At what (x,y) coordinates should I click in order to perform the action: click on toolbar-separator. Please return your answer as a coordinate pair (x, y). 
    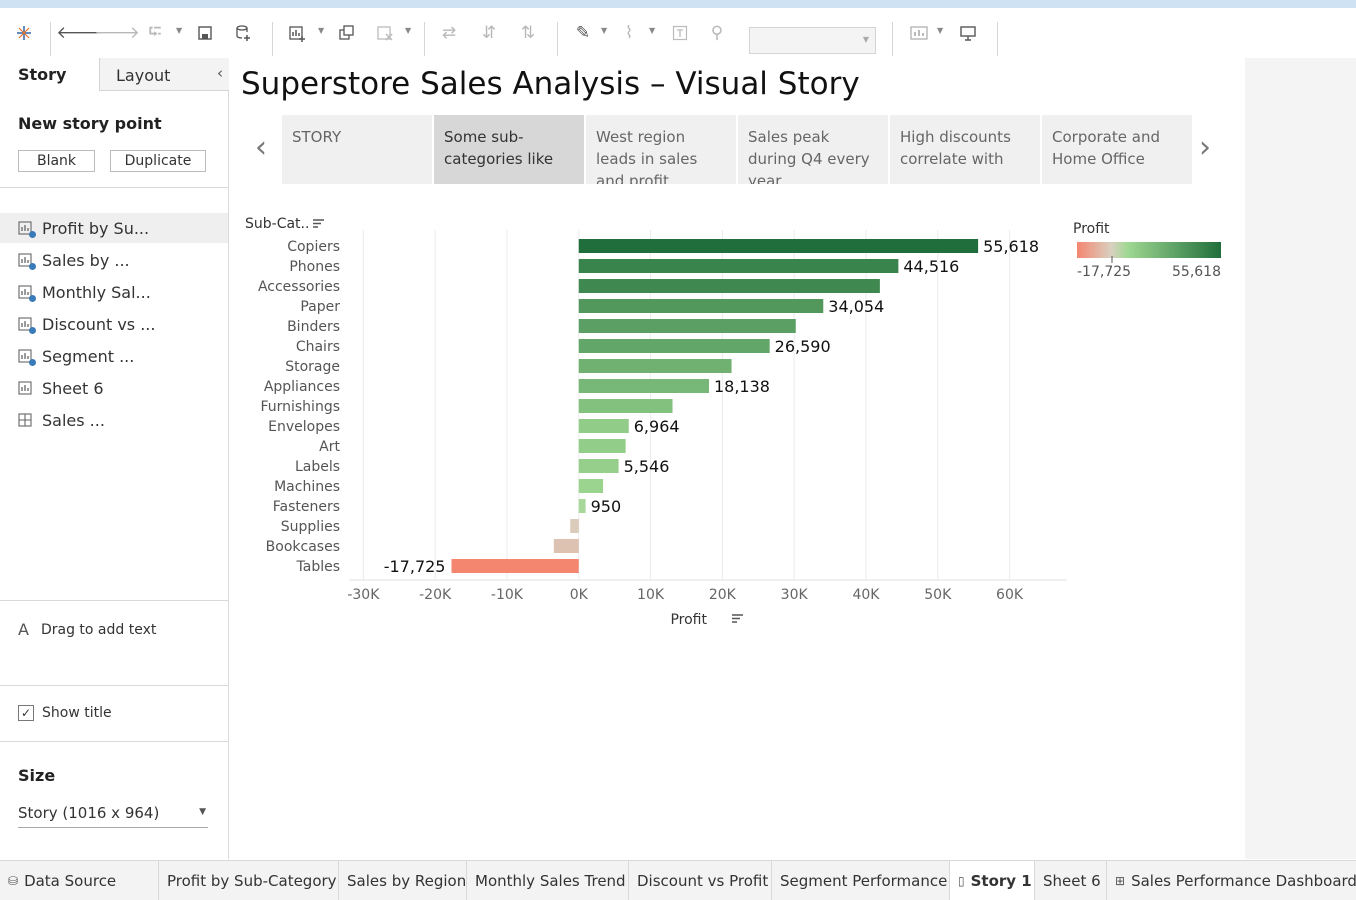
    Looking at the image, I should click on (272, 39).